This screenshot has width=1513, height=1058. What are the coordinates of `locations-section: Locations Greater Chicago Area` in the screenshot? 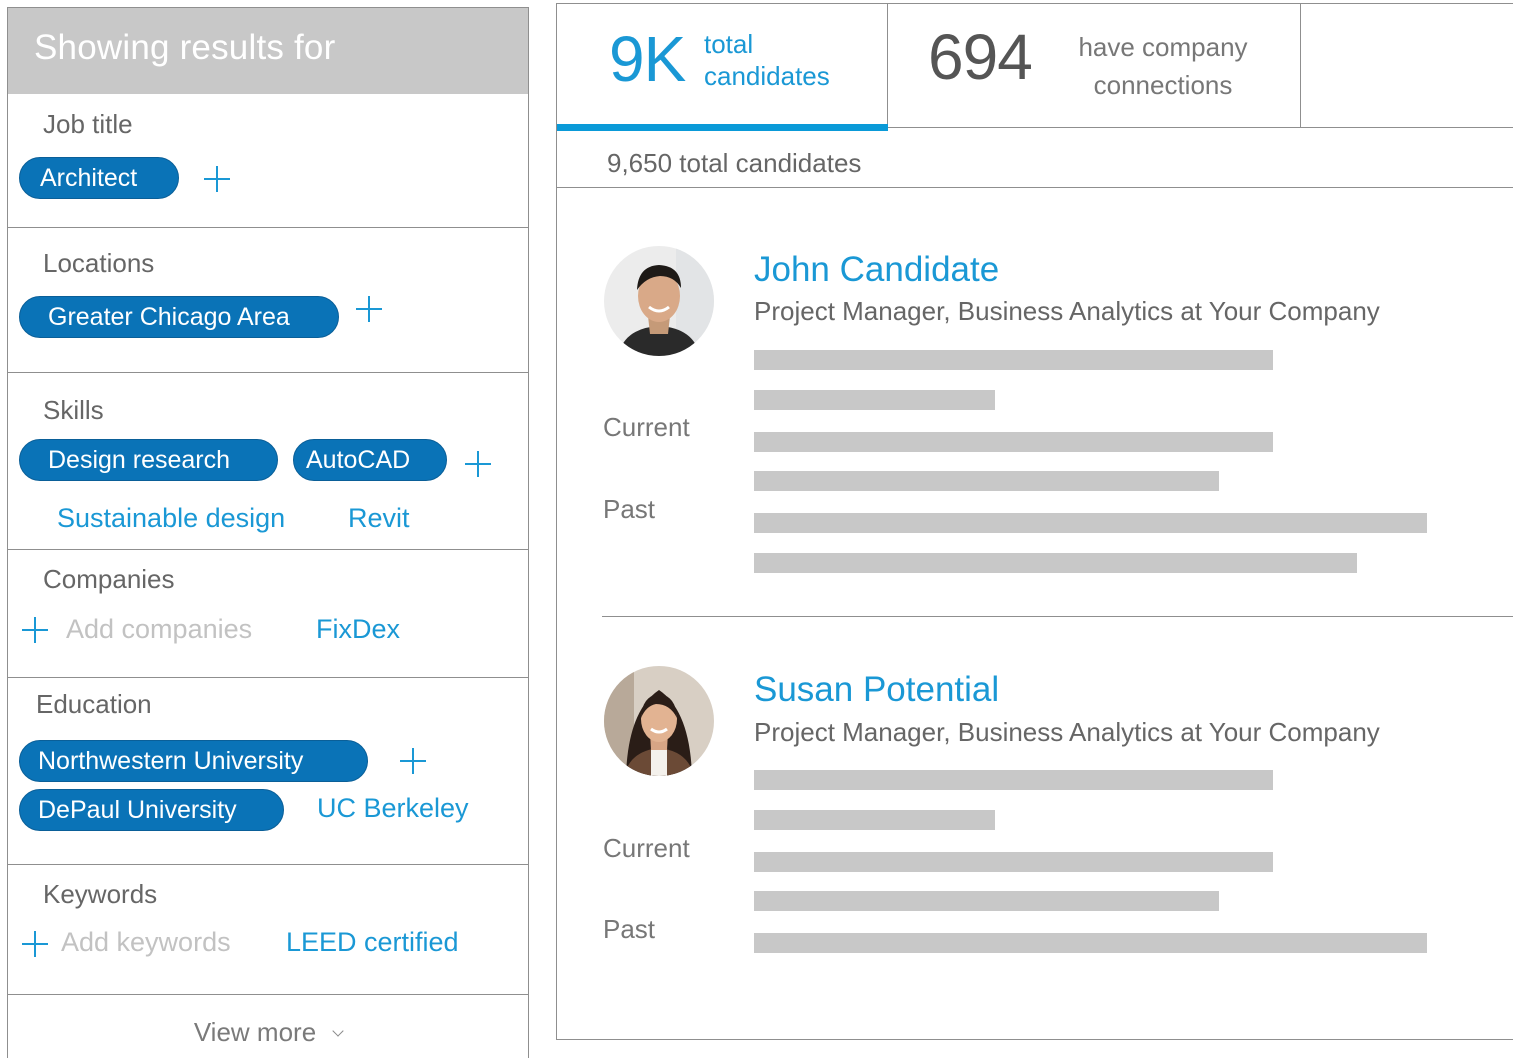 It's located at (268, 300).